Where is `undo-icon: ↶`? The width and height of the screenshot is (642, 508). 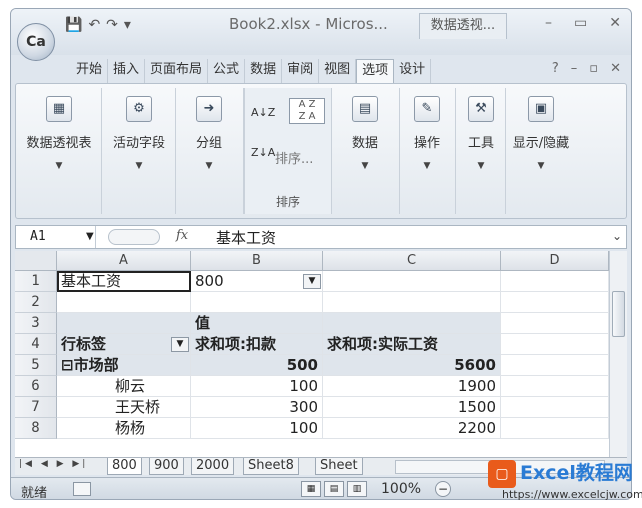 undo-icon: ↶ is located at coordinates (94, 25).